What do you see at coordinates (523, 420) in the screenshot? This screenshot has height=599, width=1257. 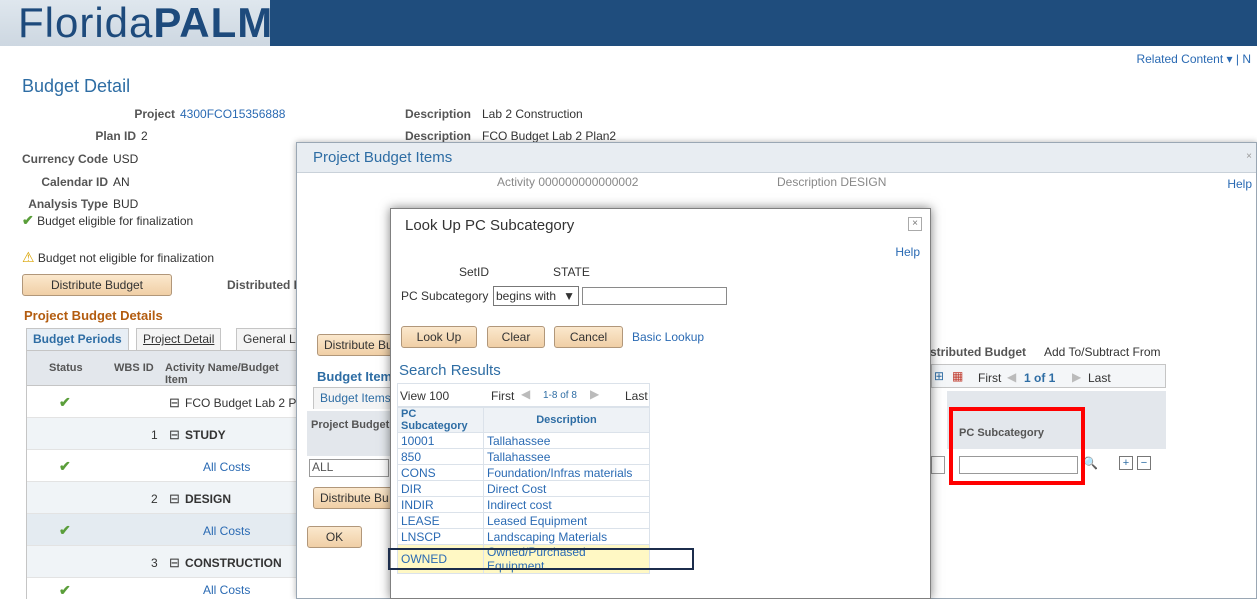 I see `results-header-row: PC Subcategory Description` at bounding box center [523, 420].